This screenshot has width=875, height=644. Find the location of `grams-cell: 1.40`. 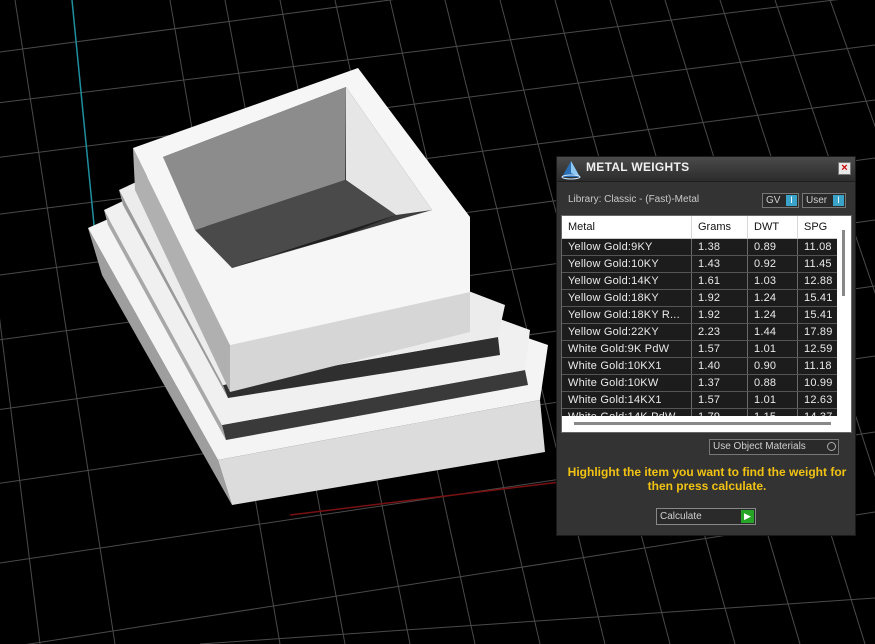

grams-cell: 1.40 is located at coordinates (720, 366).